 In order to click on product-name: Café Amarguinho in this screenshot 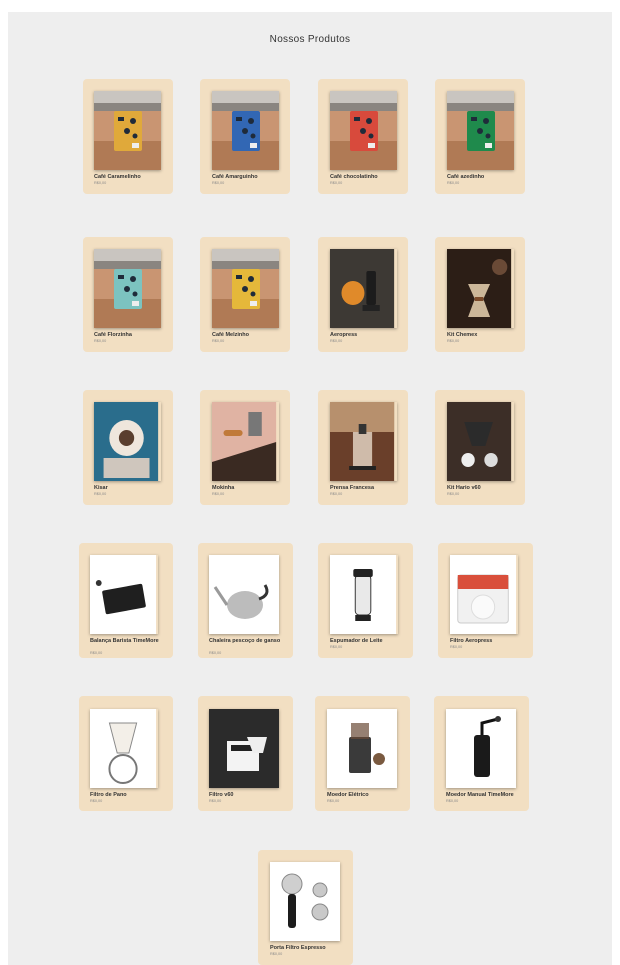, I will do `click(235, 177)`.